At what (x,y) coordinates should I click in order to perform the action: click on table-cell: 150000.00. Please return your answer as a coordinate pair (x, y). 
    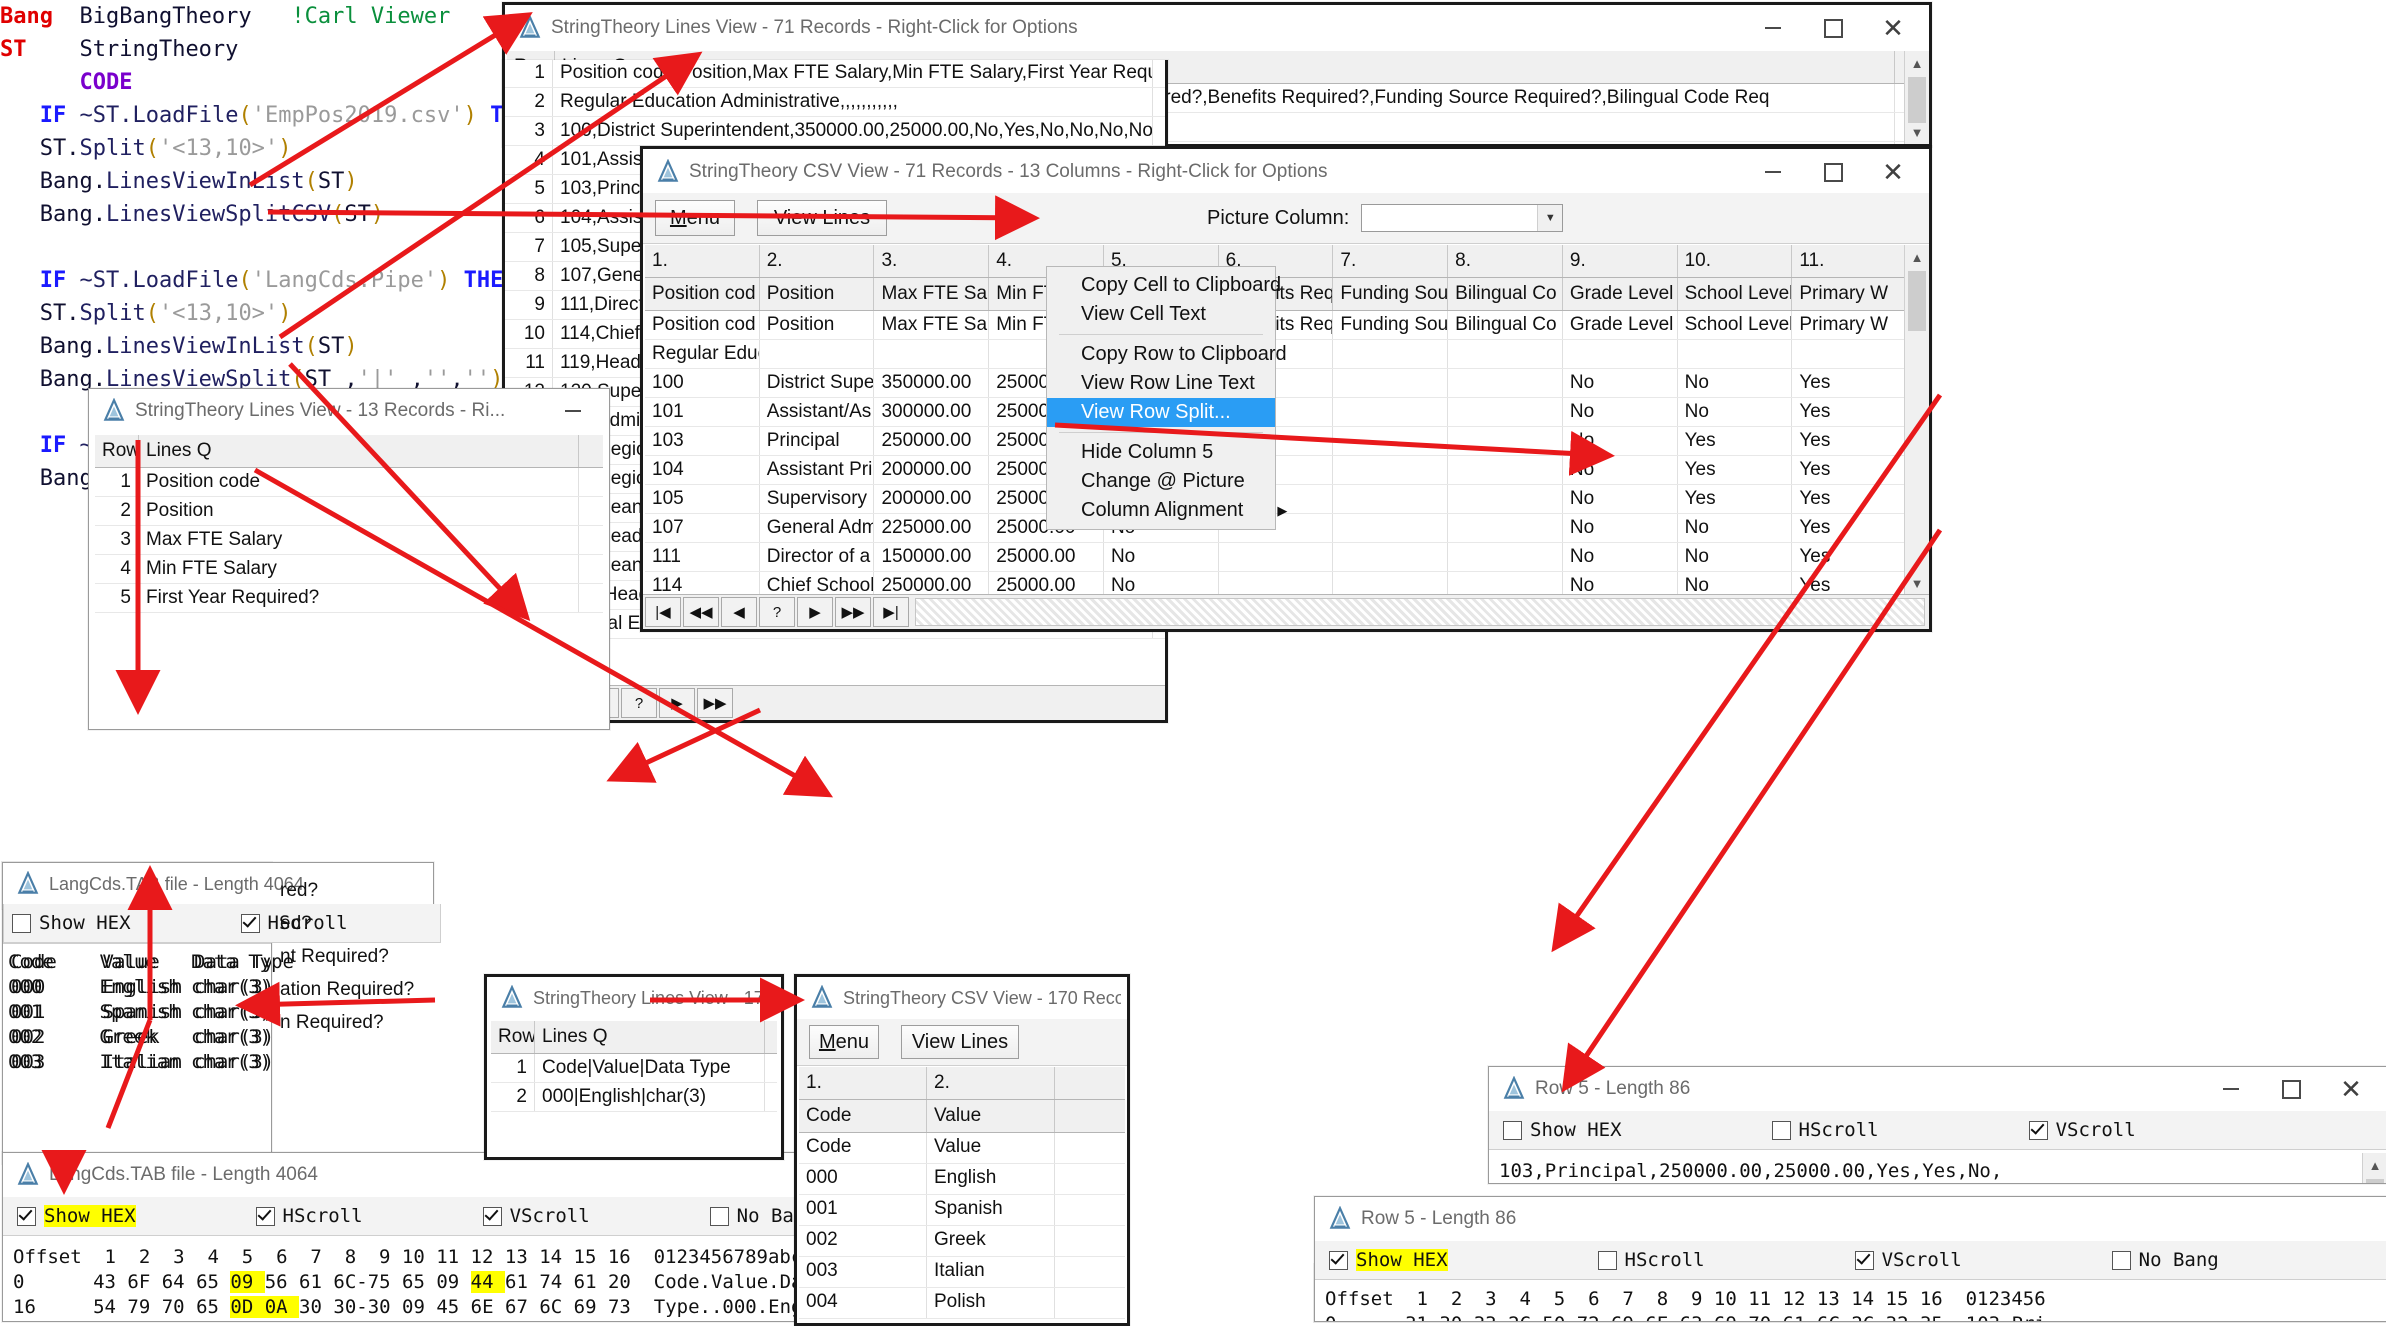
    Looking at the image, I should click on (932, 557).